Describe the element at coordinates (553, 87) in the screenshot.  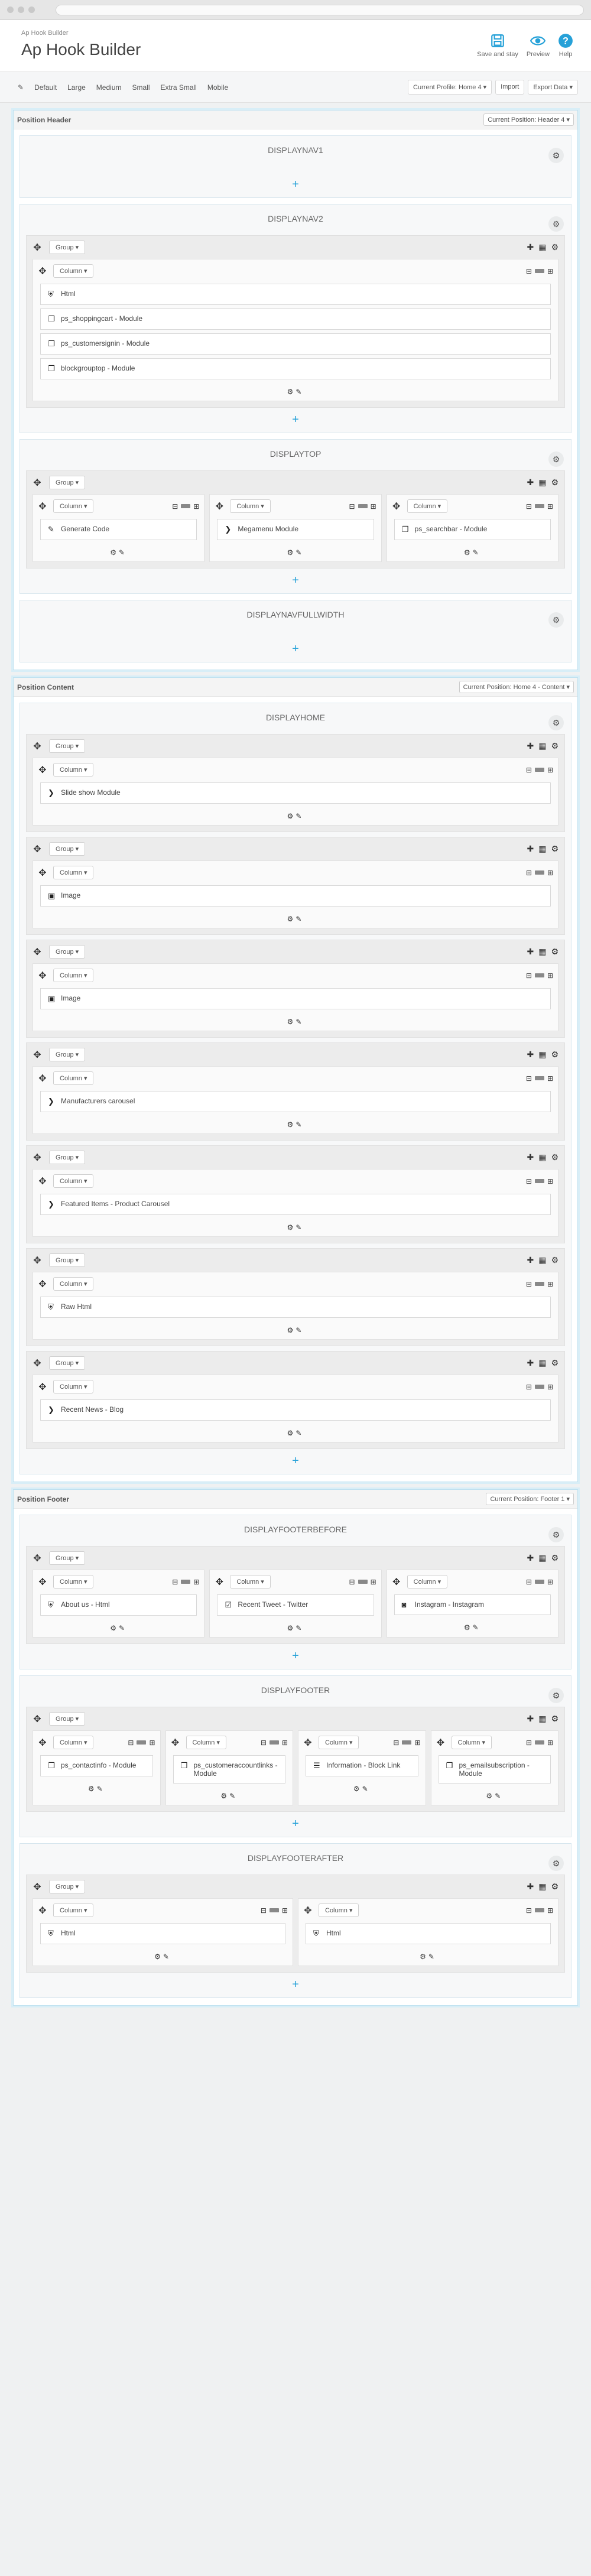
I see `export-data-dropdown: Export Data ▾` at that location.